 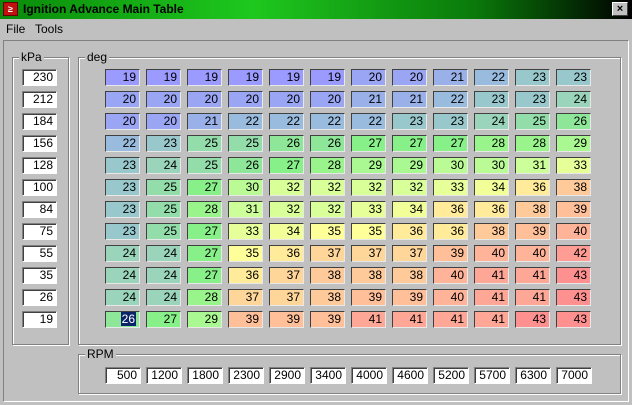 I want to click on kpa-input: 55, so click(x=39, y=253).